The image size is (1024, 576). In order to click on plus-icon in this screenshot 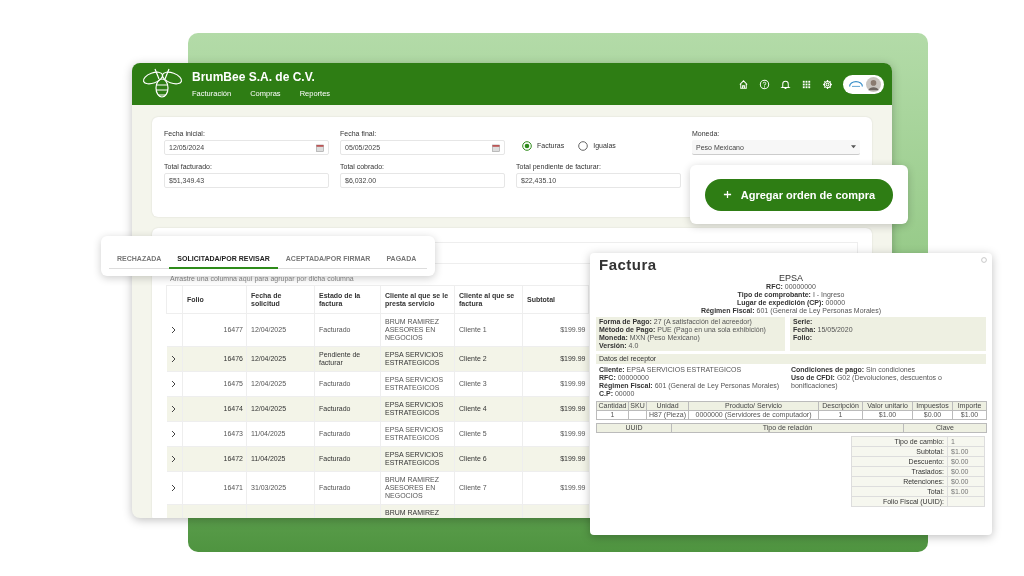, I will do `click(727, 194)`.